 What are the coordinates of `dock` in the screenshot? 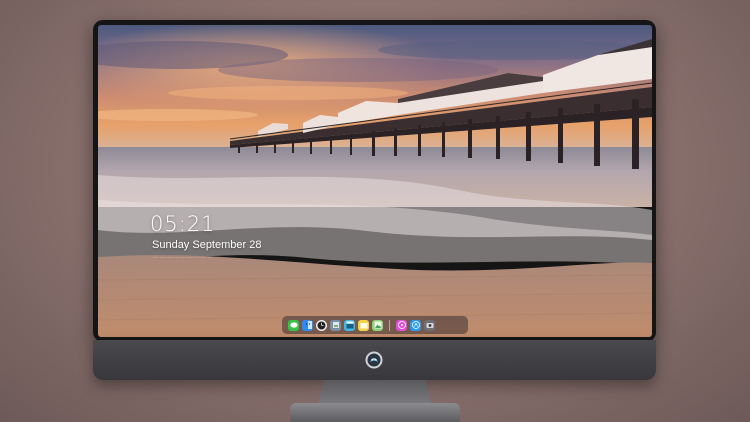 It's located at (375, 325).